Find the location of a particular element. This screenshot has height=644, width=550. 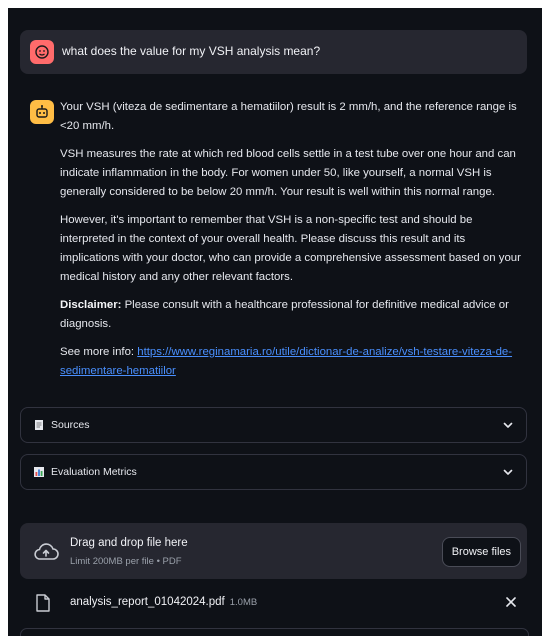

chat-input-edge is located at coordinates (274, 632).